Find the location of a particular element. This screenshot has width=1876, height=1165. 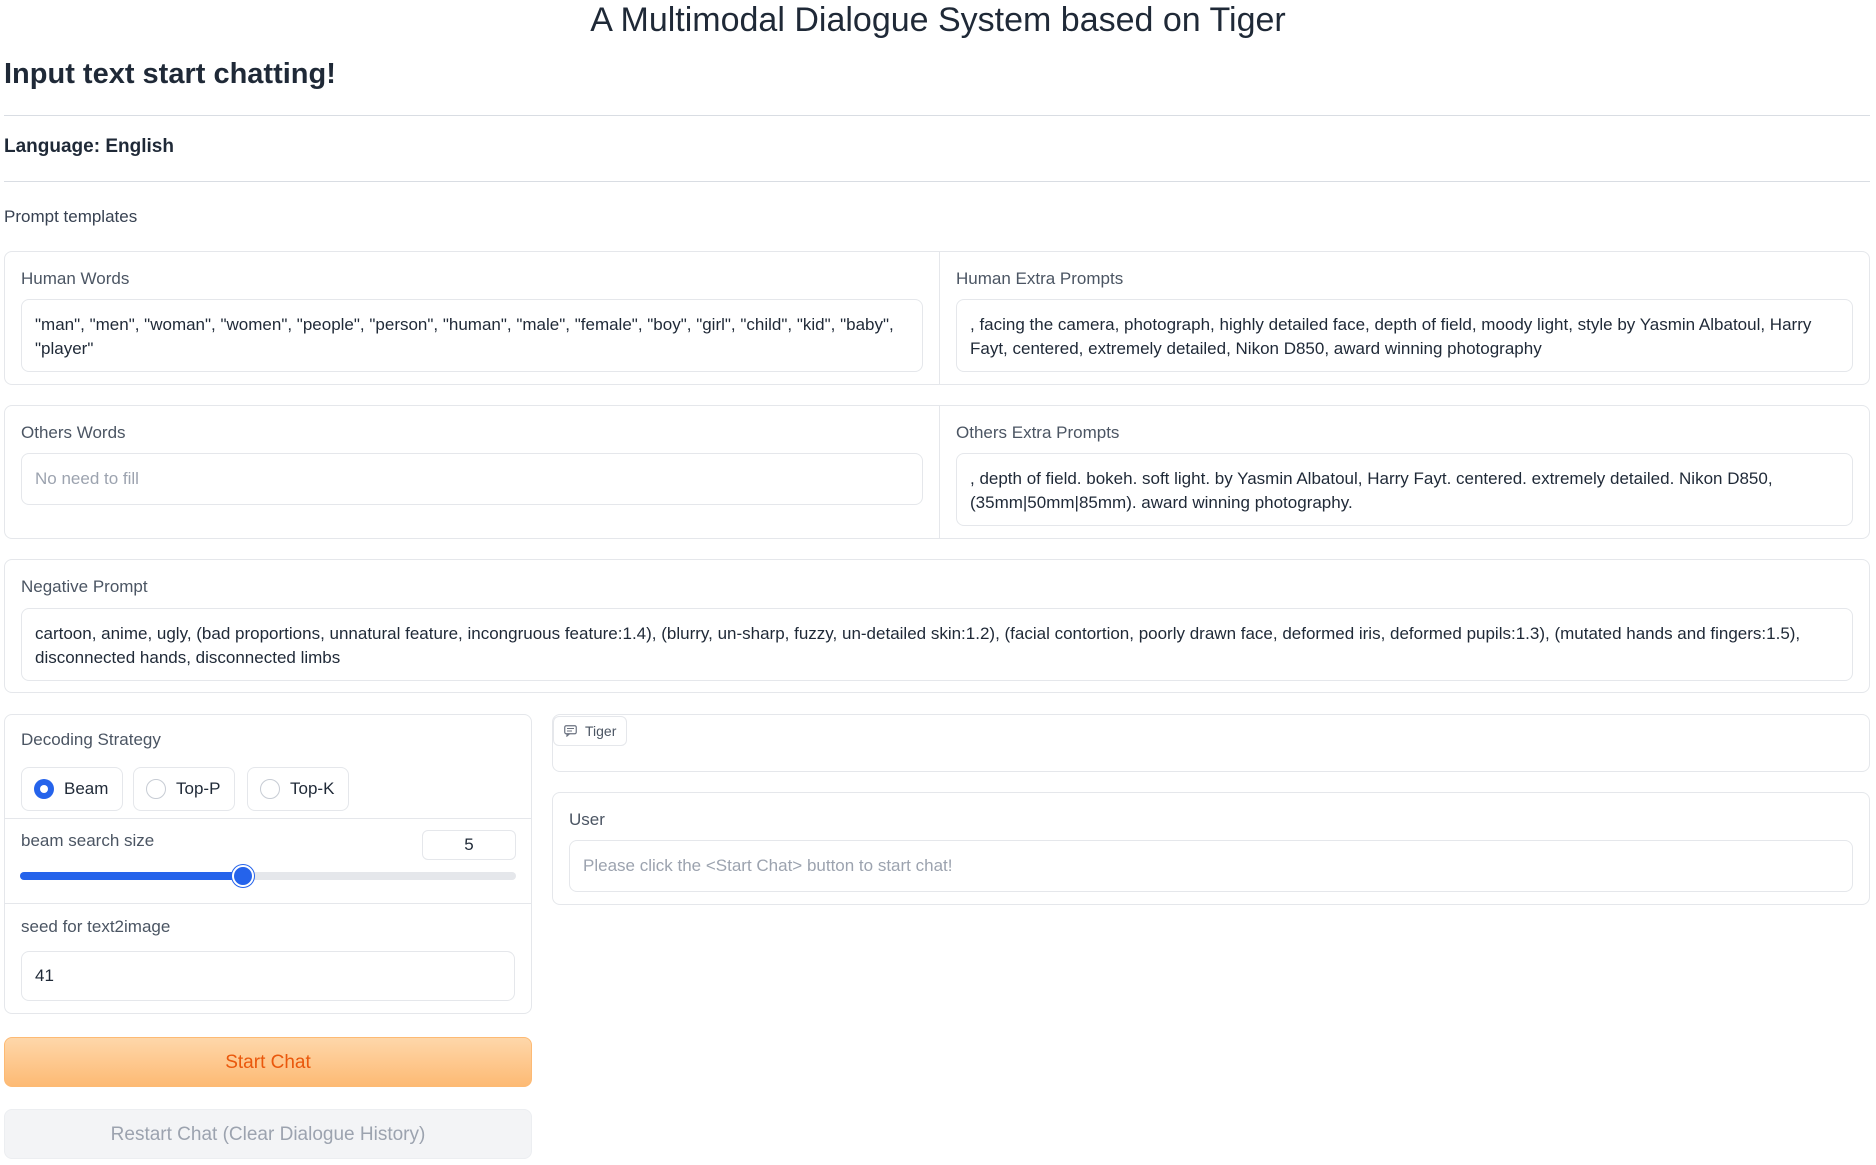

chat-bubble-icon is located at coordinates (570, 731).